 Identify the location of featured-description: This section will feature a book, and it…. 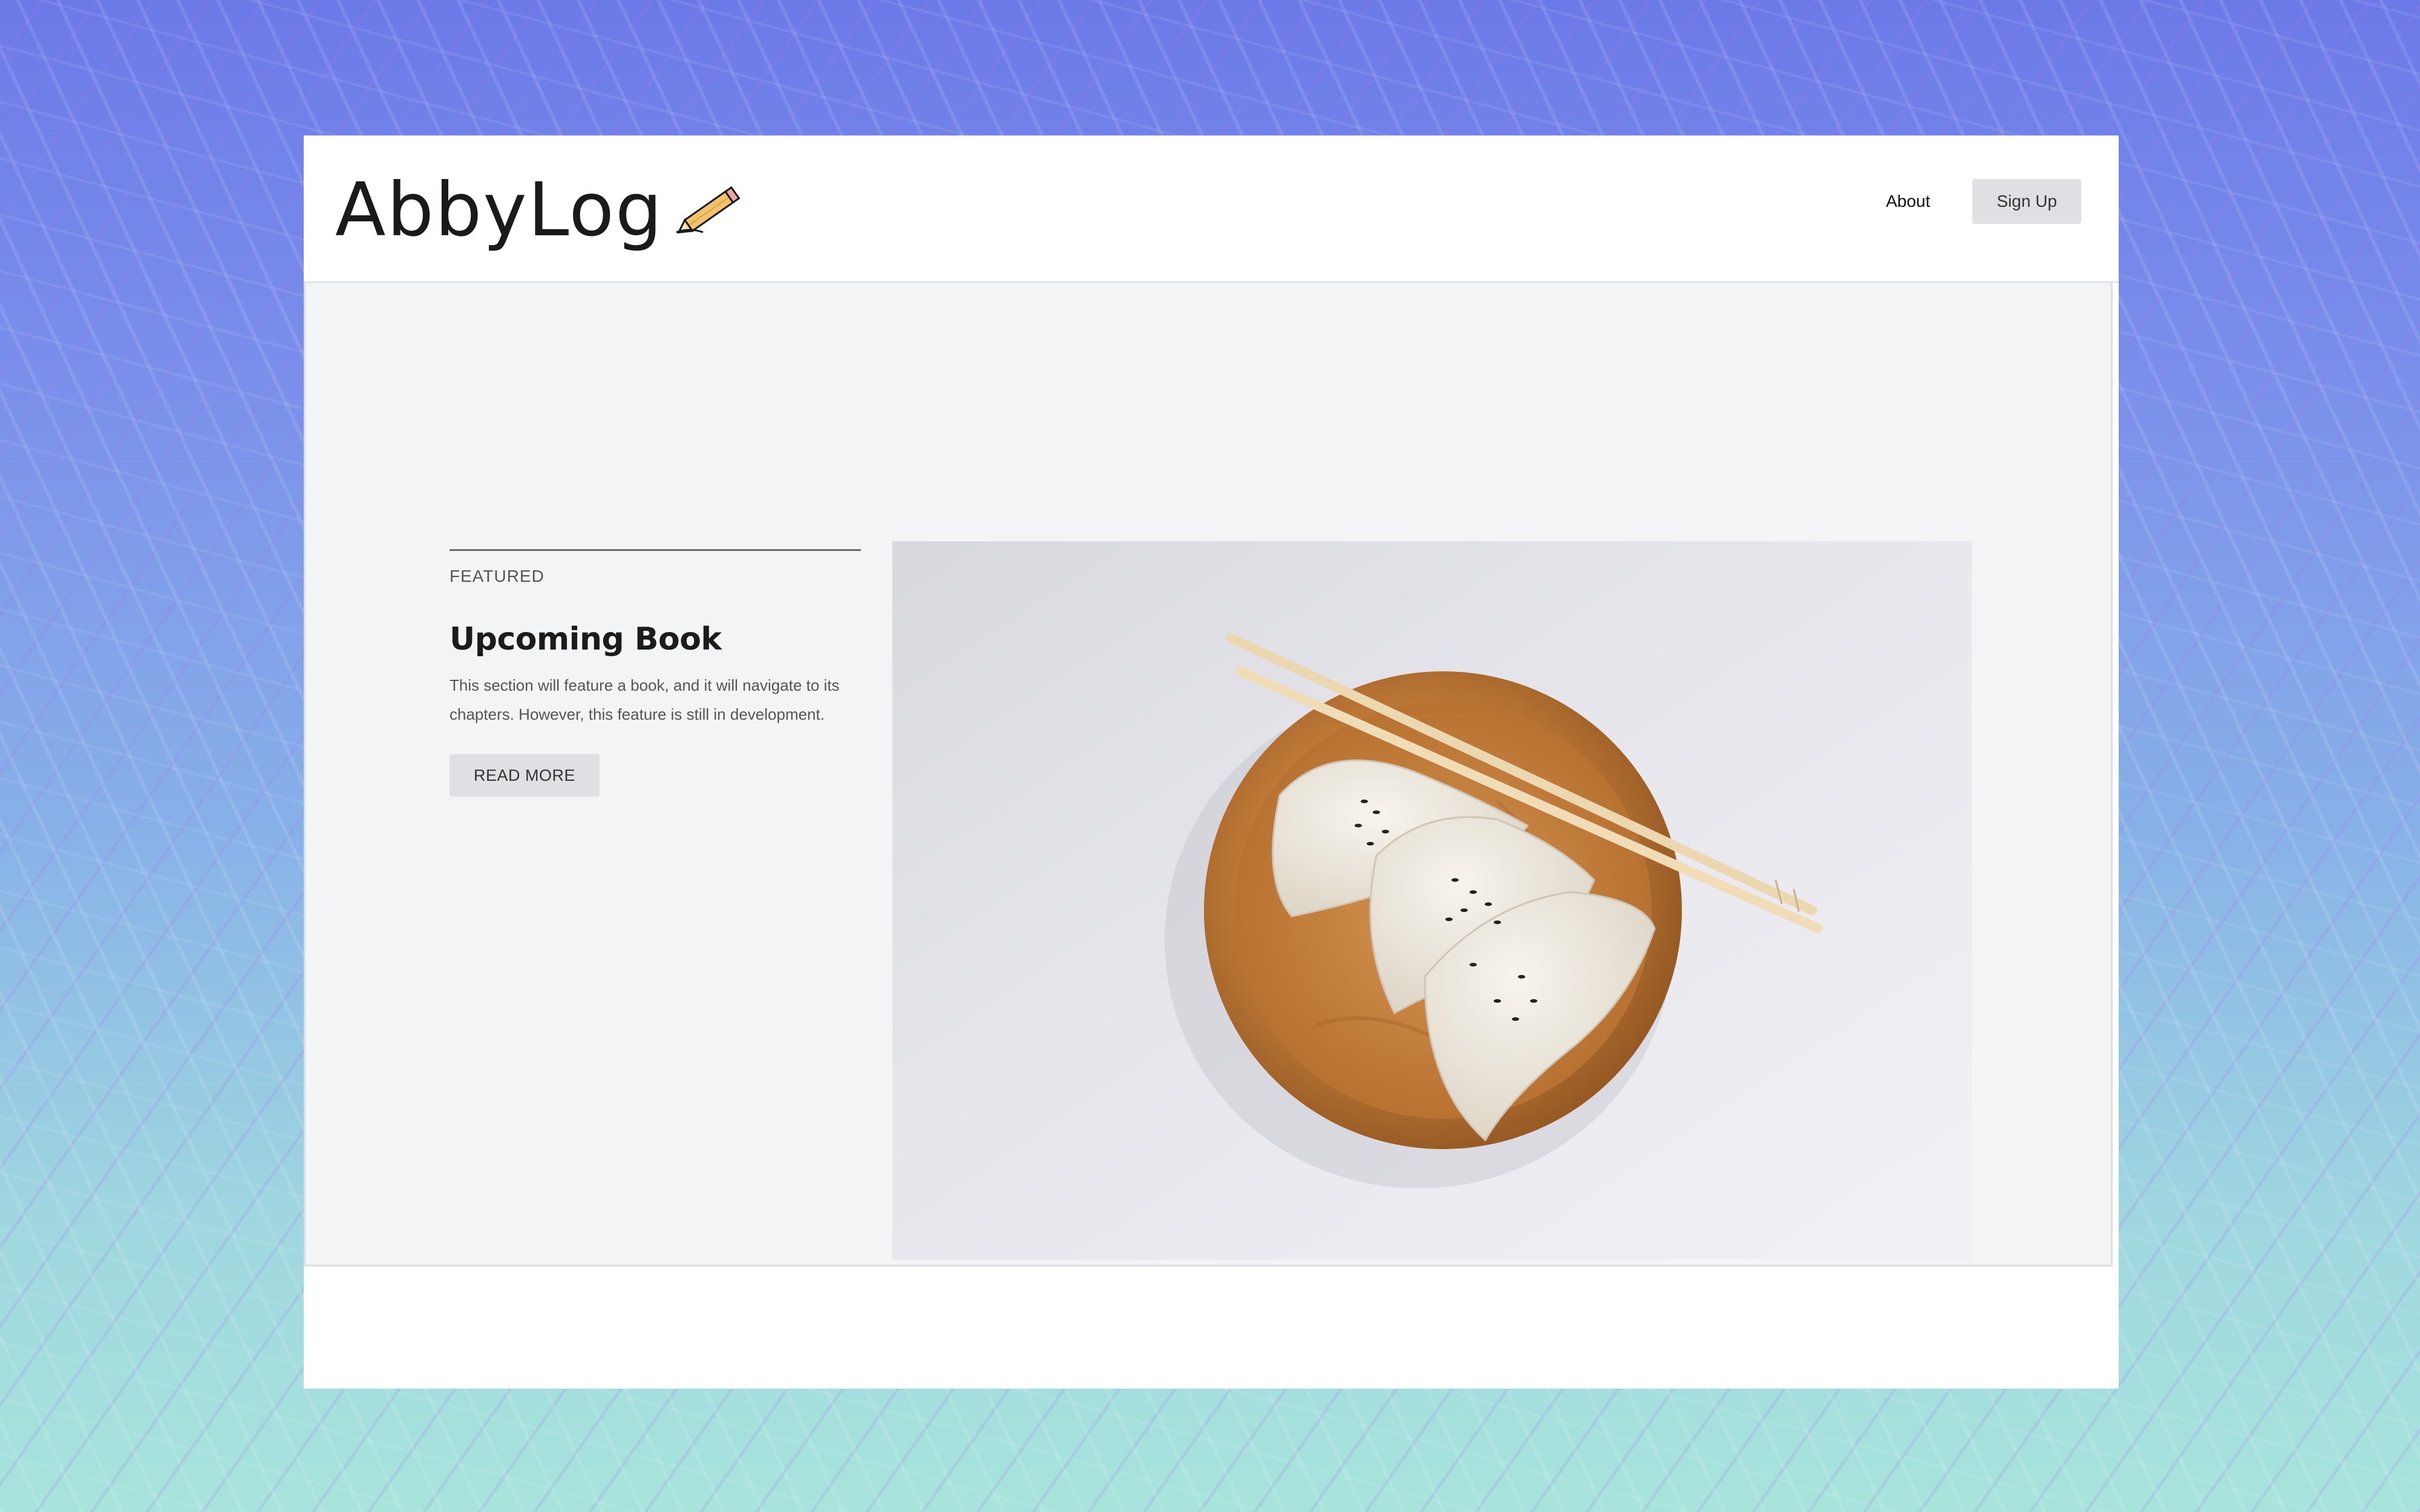
(645, 699).